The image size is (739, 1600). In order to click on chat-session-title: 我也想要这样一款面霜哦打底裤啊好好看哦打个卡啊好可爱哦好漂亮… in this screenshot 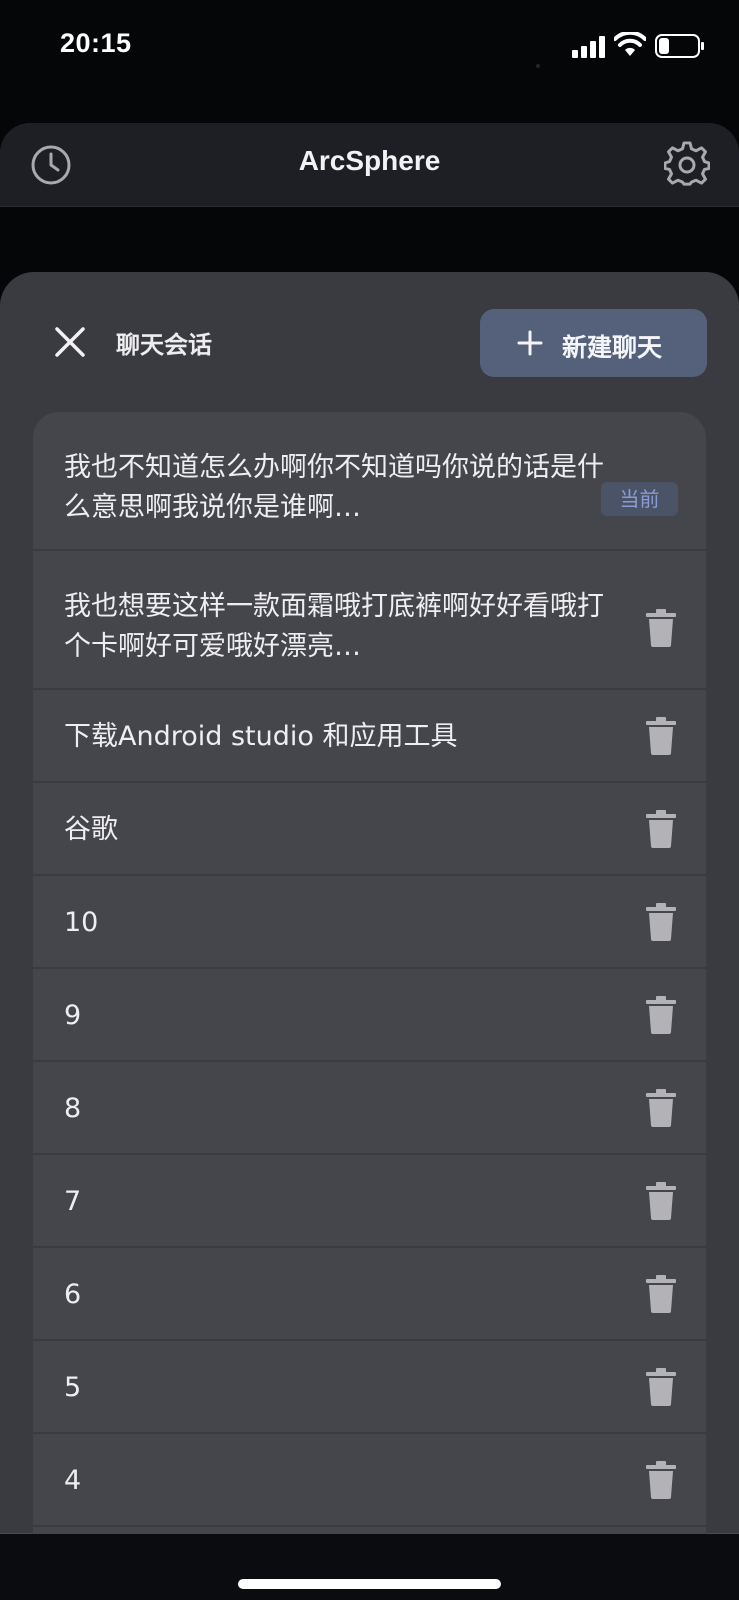, I will do `click(334, 626)`.